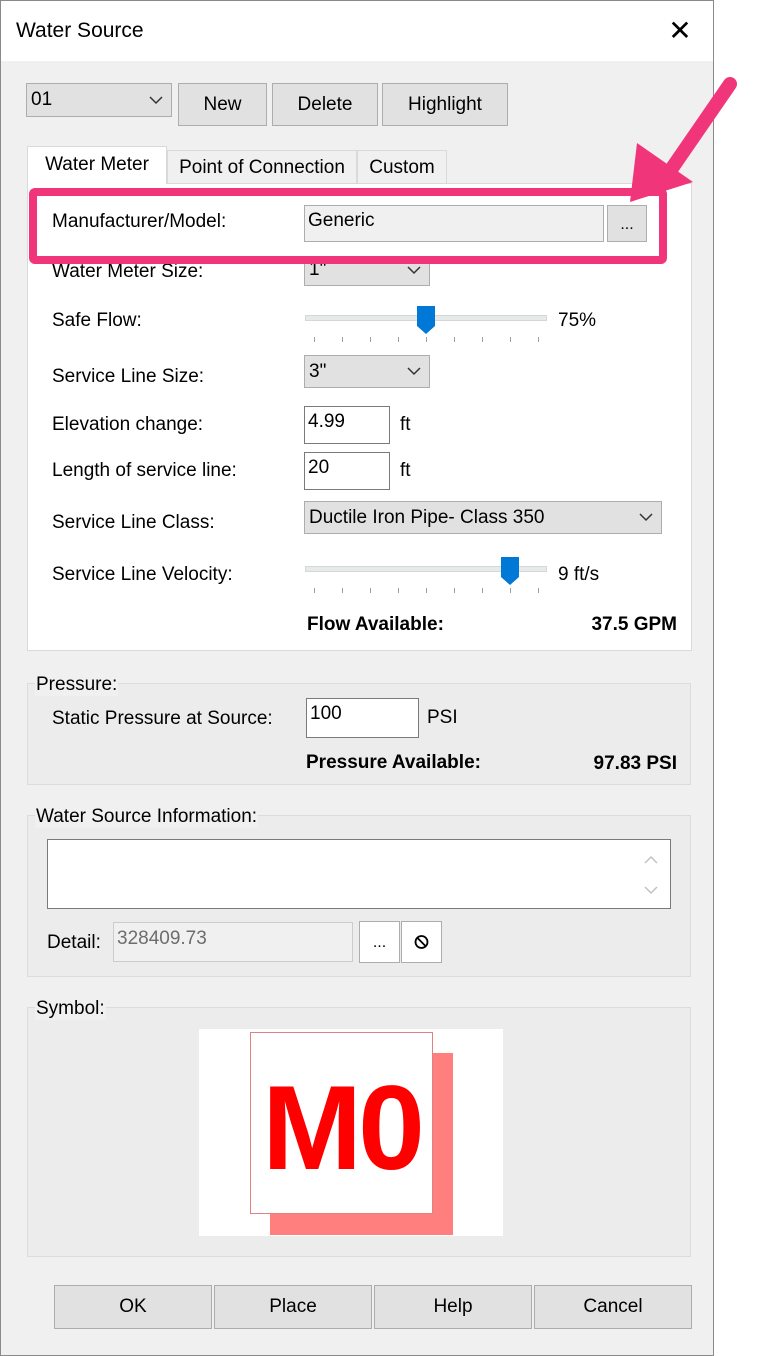 The width and height of the screenshot is (774, 1356). I want to click on length-unit: ft, so click(405, 470).